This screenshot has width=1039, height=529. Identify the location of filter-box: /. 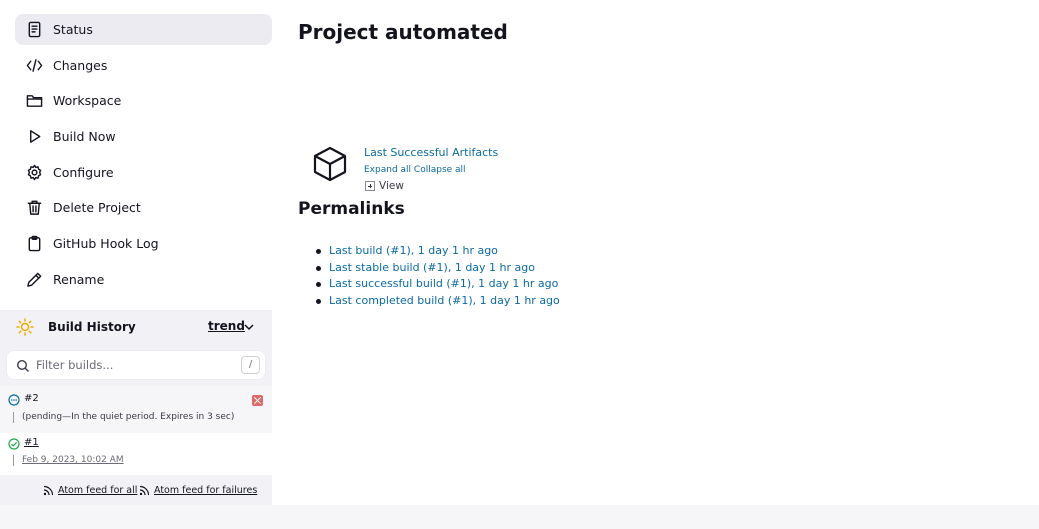
(136, 365).